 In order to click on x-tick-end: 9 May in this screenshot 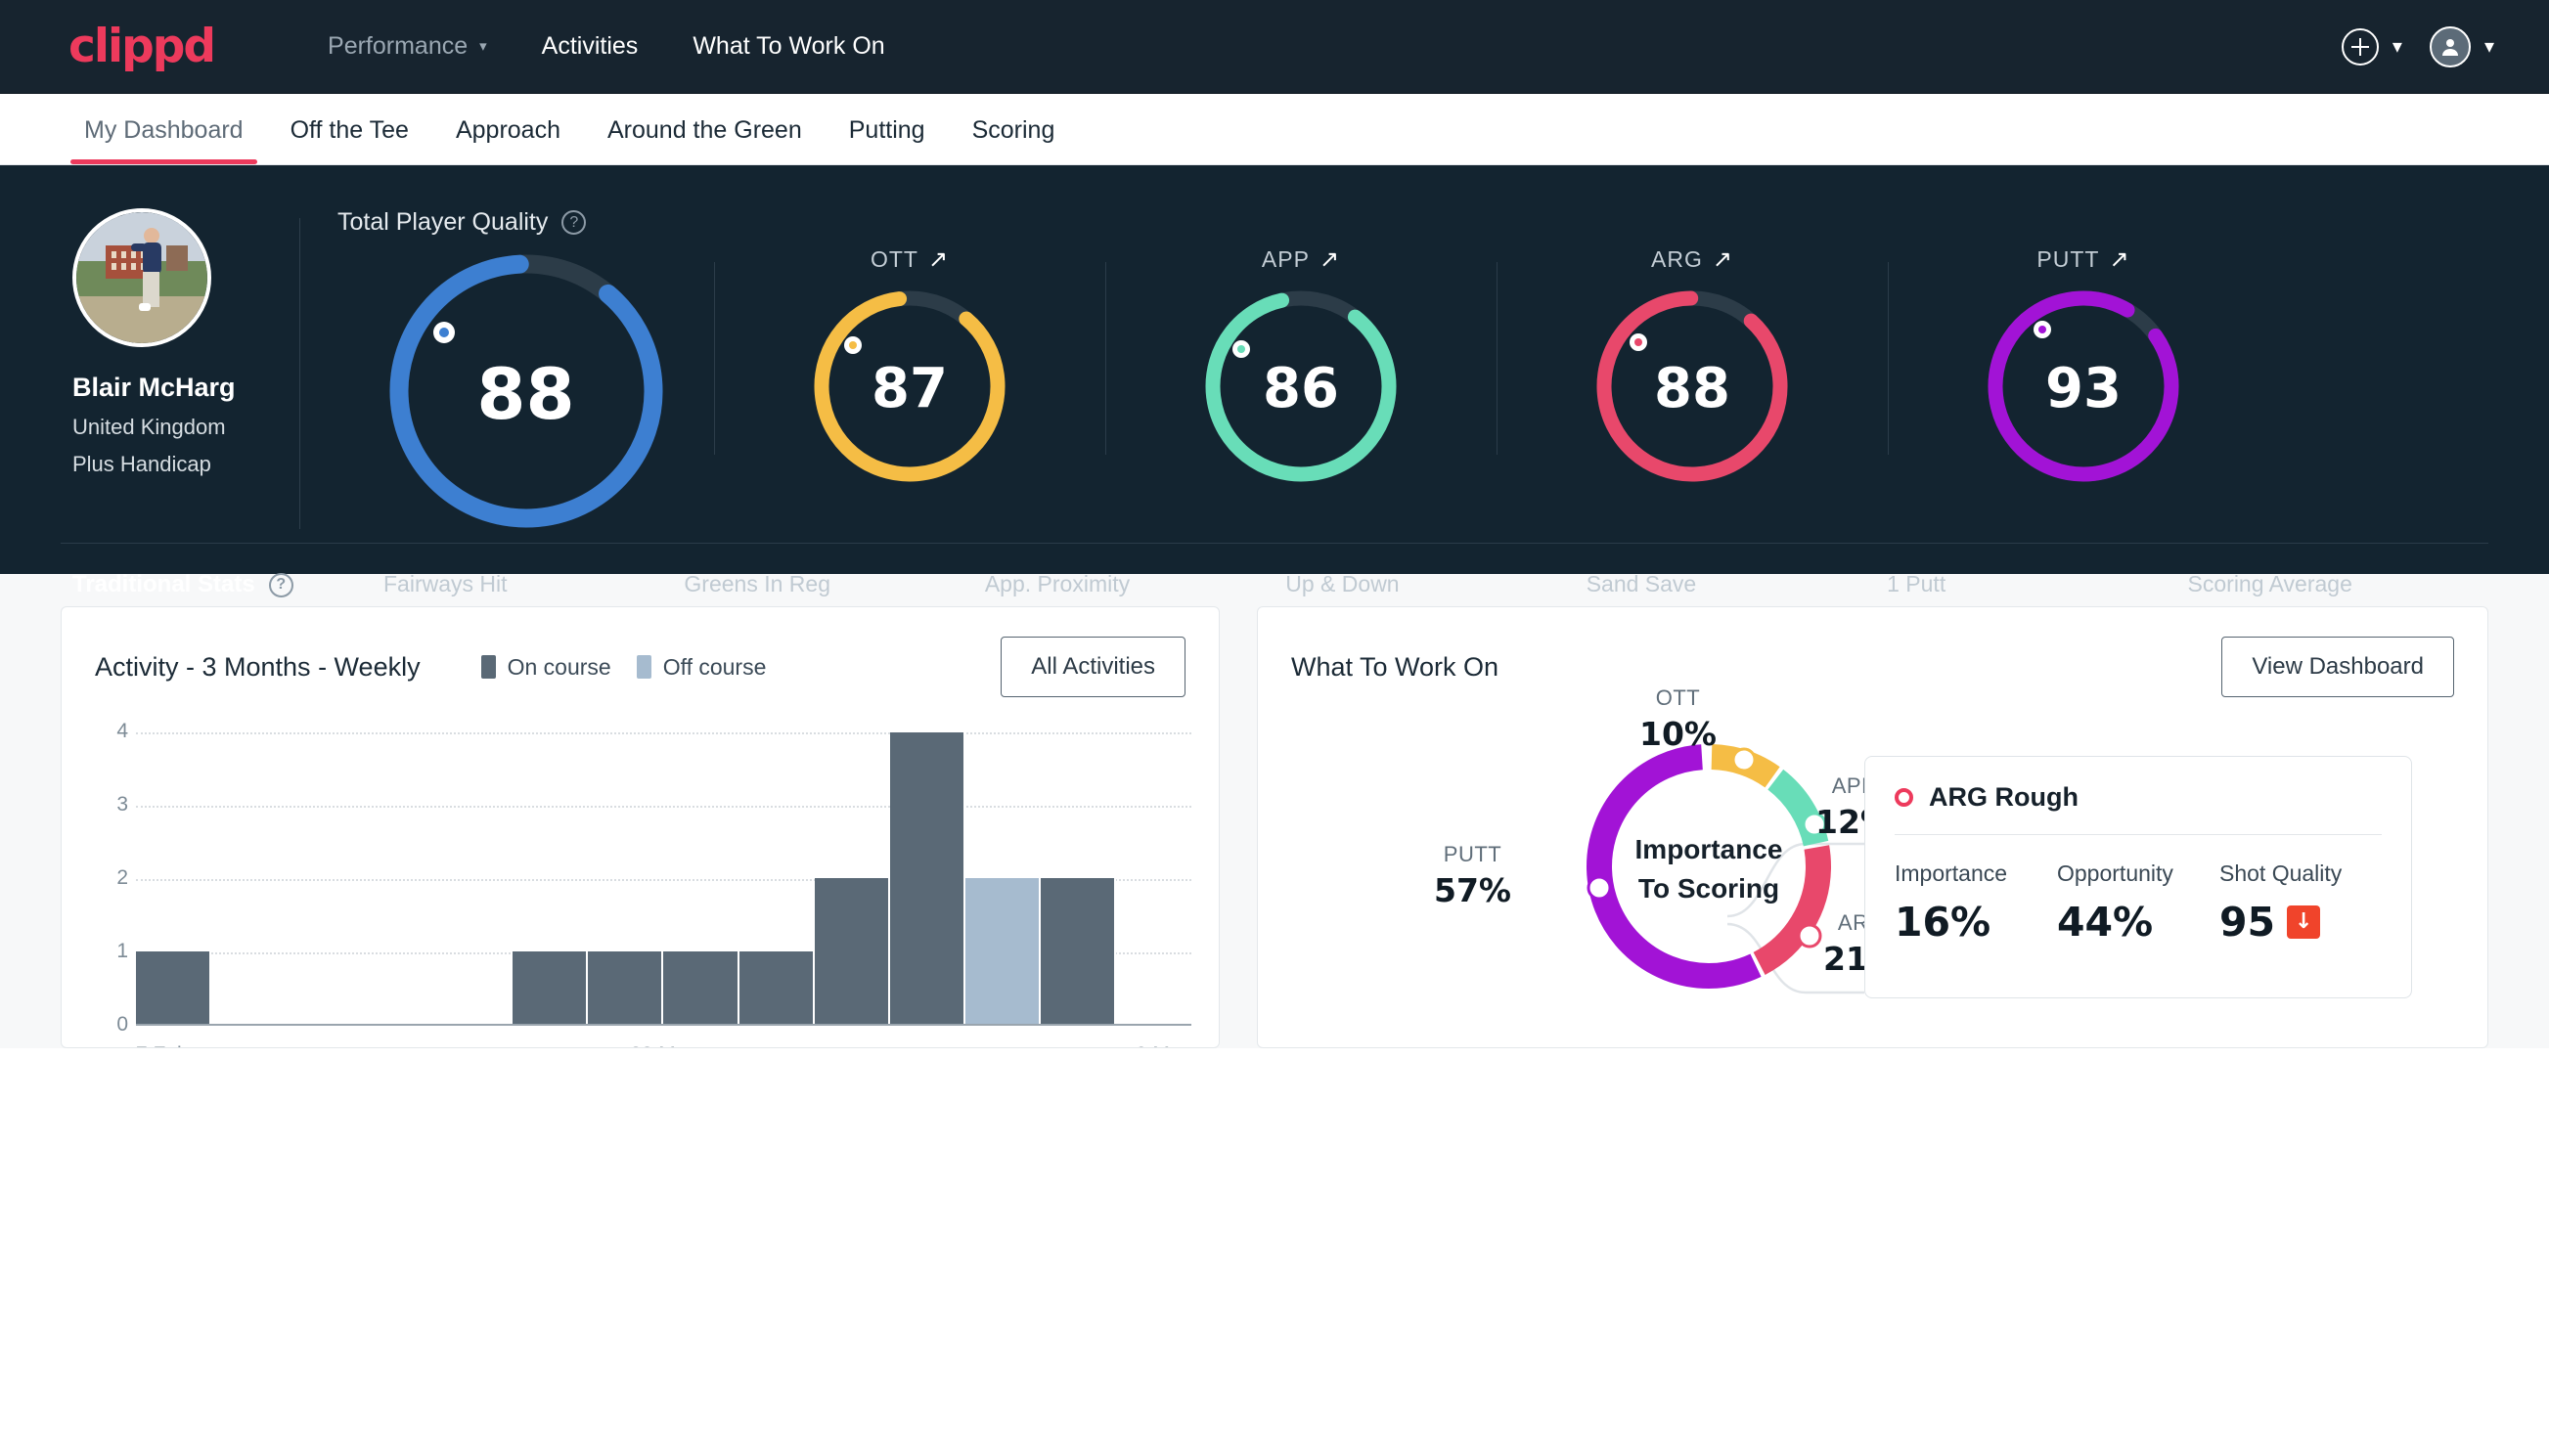, I will do `click(1164, 1045)`.